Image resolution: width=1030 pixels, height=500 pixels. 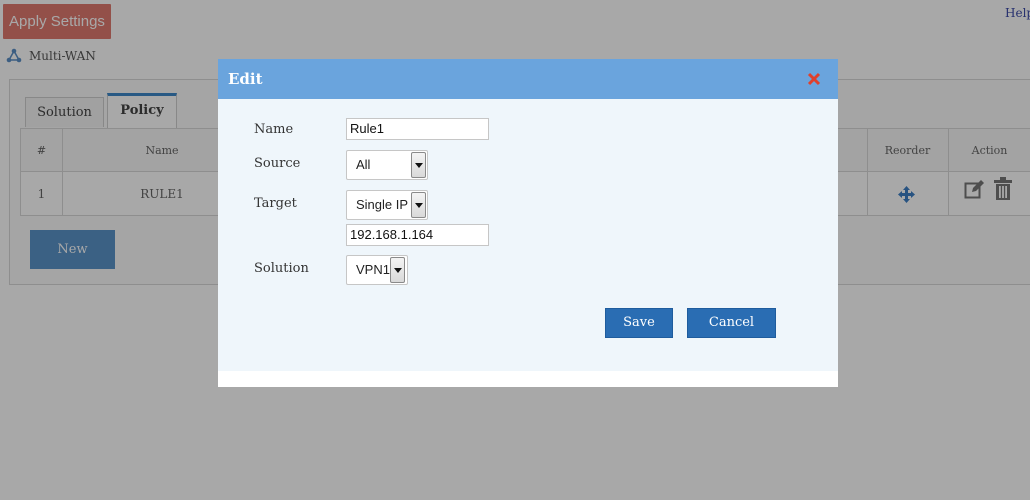 I want to click on dialog-header: Edit, so click(x=528, y=79).